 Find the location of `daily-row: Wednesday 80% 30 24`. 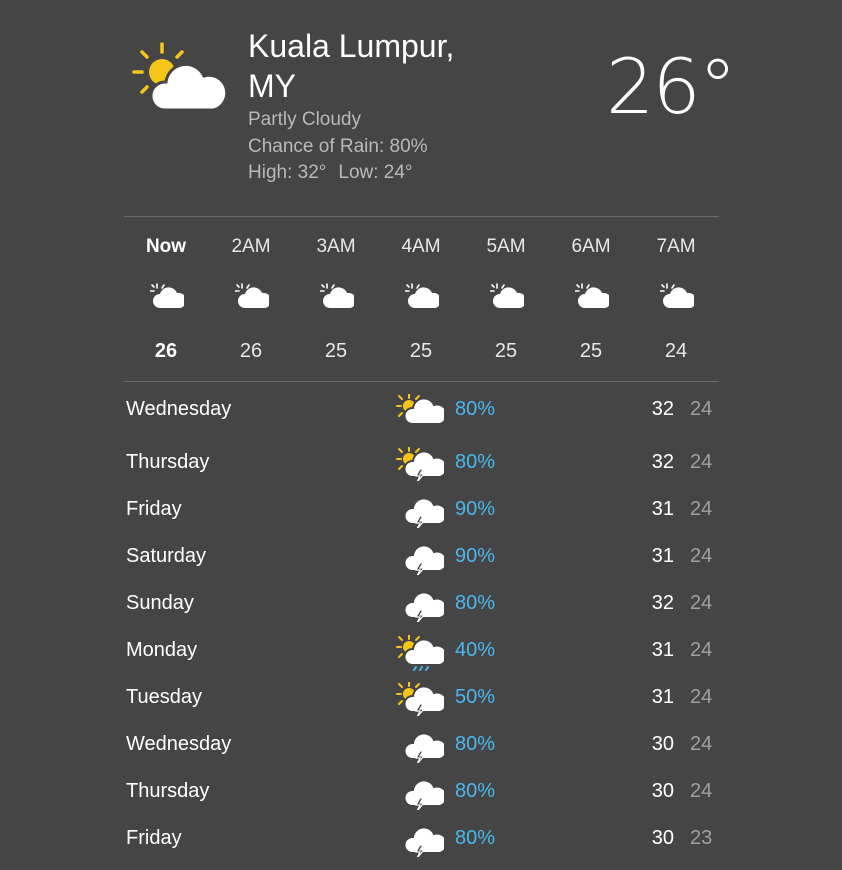

daily-row: Wednesday 80% 30 24 is located at coordinates (421, 745).